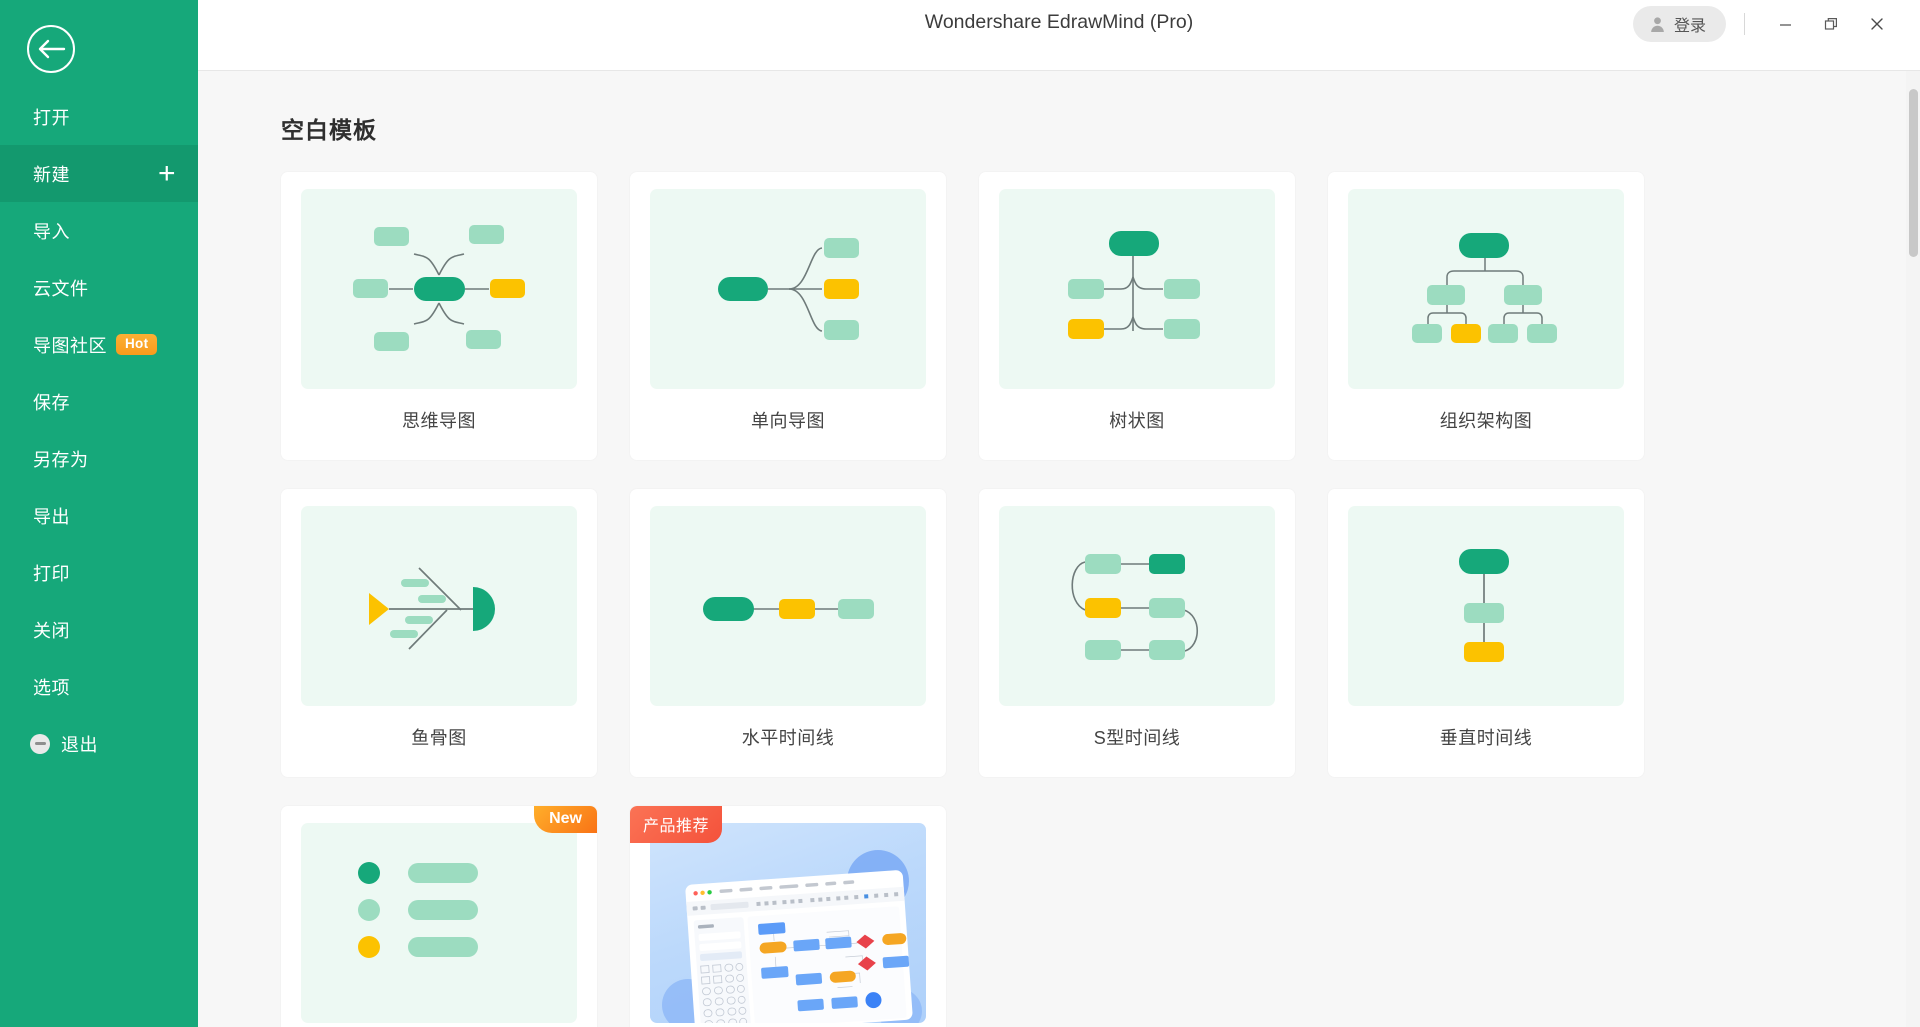 This screenshot has width=1920, height=1027. Describe the element at coordinates (51, 516) in the screenshot. I see `sidebar-item-label: 导出` at that location.